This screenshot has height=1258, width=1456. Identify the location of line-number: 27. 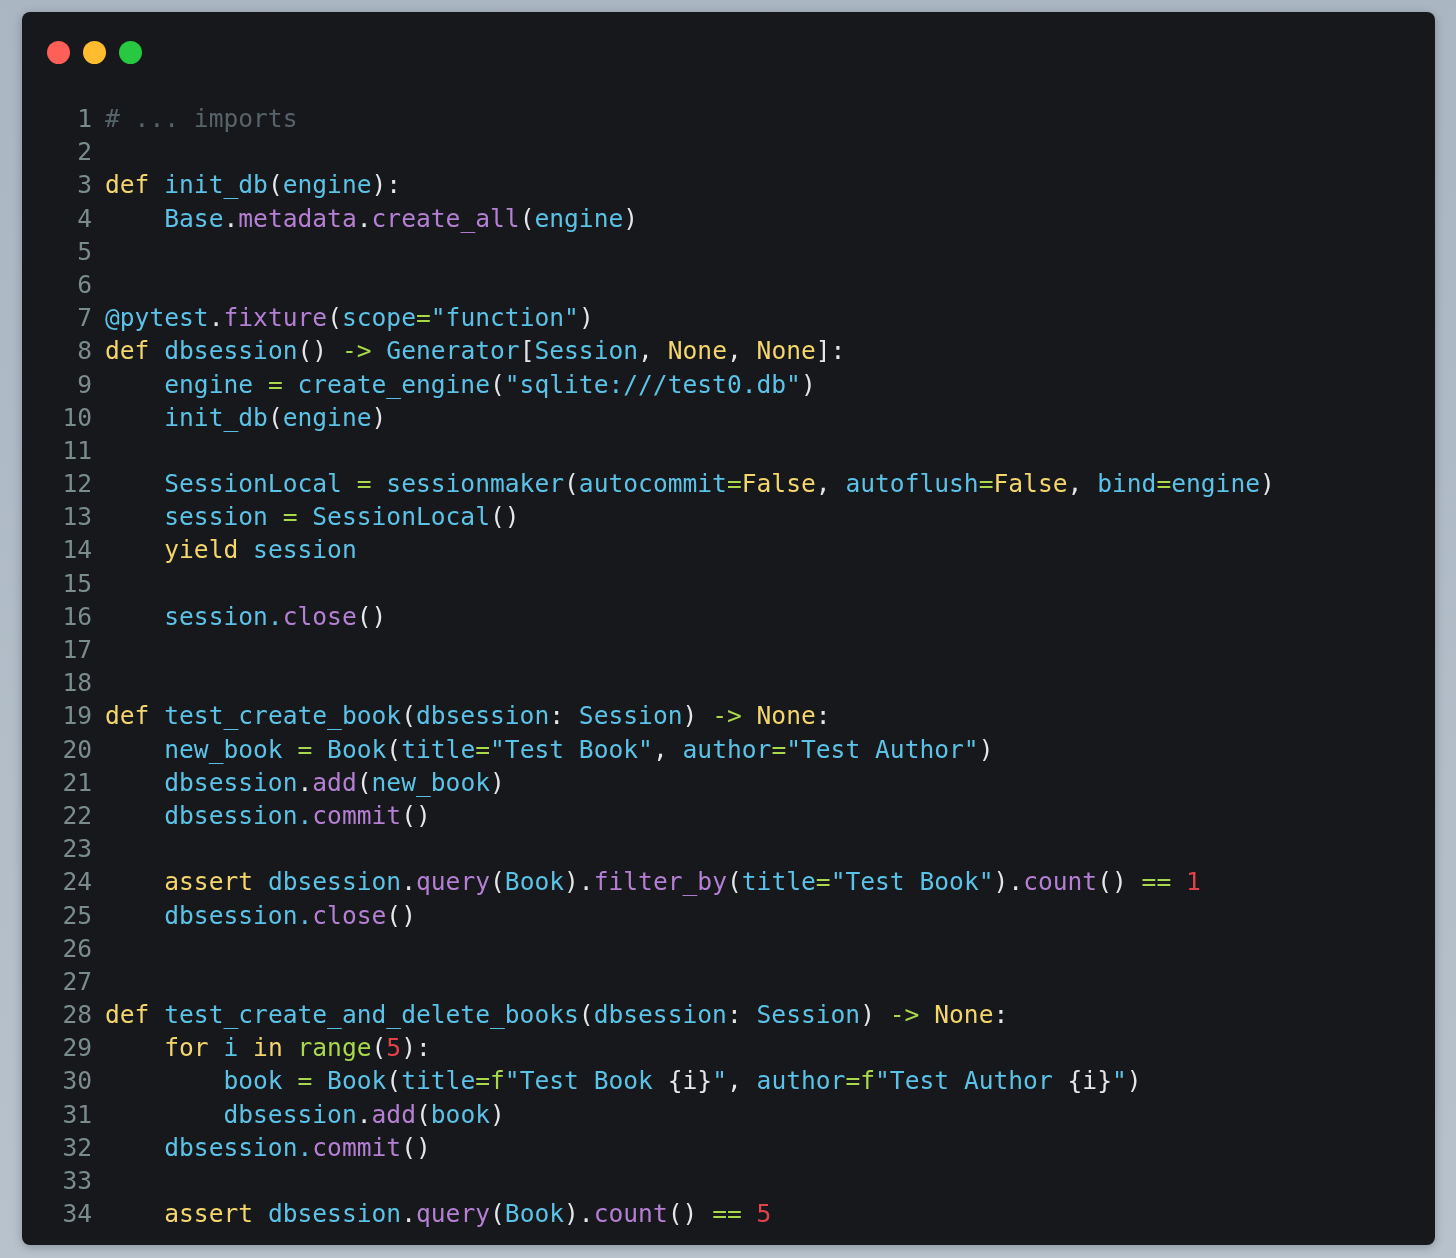
(76, 981).